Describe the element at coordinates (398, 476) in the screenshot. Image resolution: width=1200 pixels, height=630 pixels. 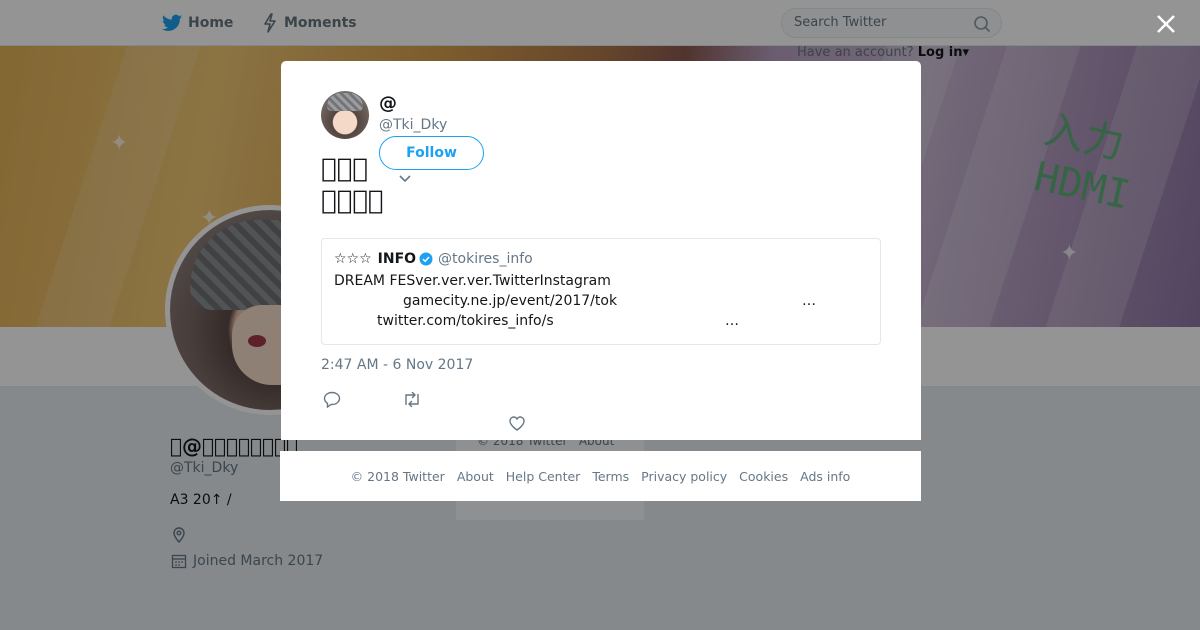
I see `footer-copyright: © 2018 Twitter` at that location.